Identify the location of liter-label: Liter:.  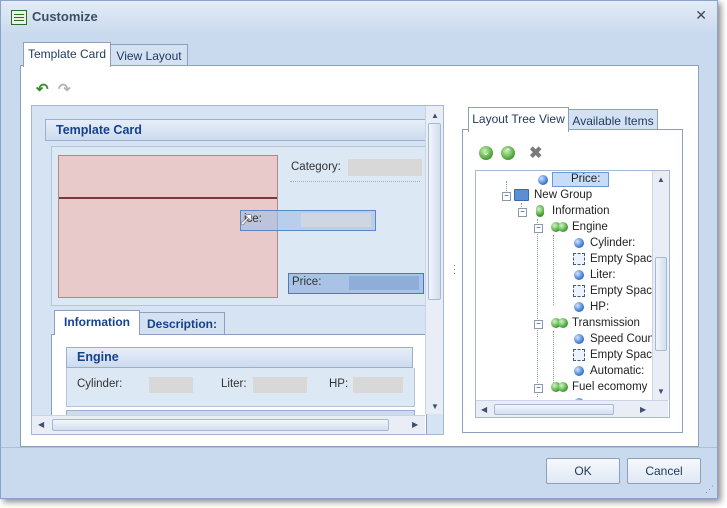
(234, 384).